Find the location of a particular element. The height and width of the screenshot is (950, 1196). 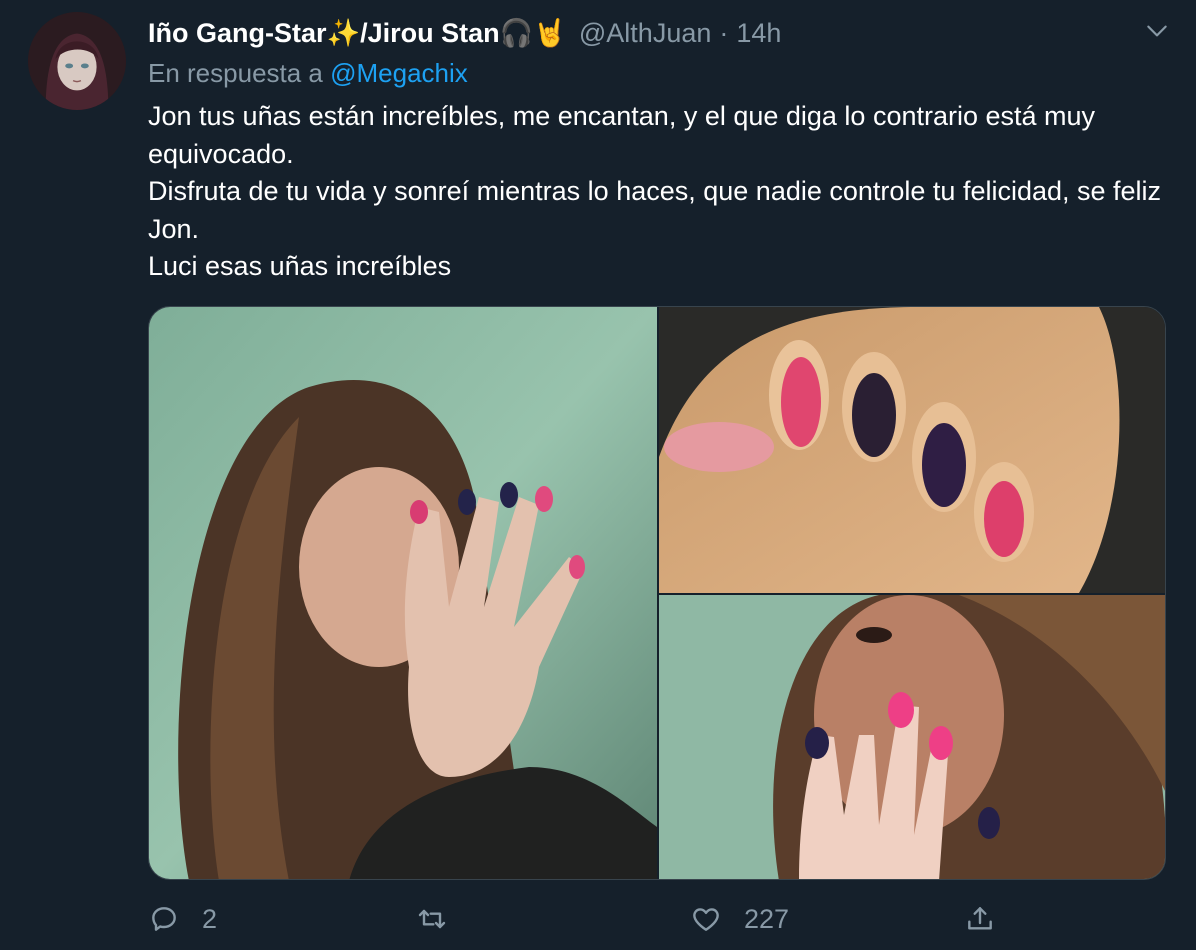

reply-count: 2 is located at coordinates (210, 918).